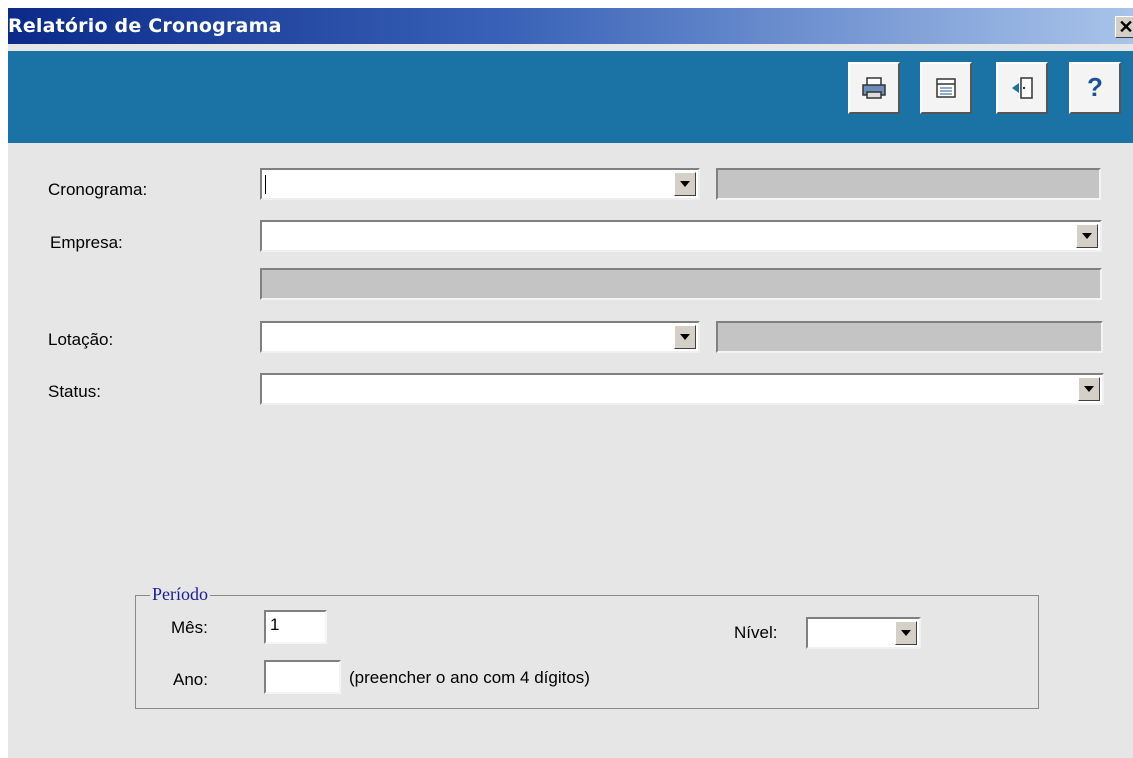 The width and height of the screenshot is (1133, 758). I want to click on toolbar: ?, so click(570, 97).